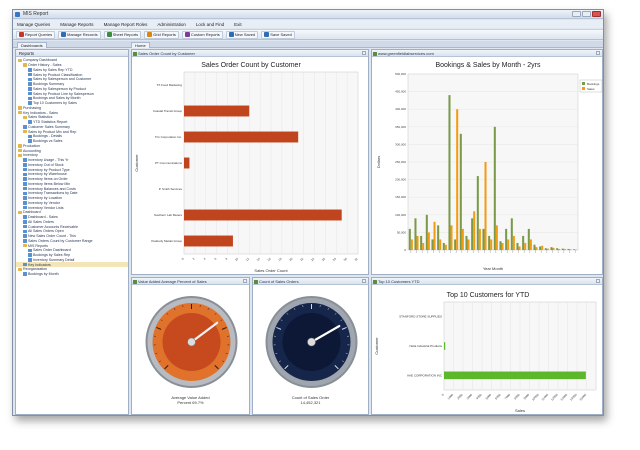 The image size is (640, 450). Describe the element at coordinates (140, 45) in the screenshot. I see `tab-home: Home` at that location.